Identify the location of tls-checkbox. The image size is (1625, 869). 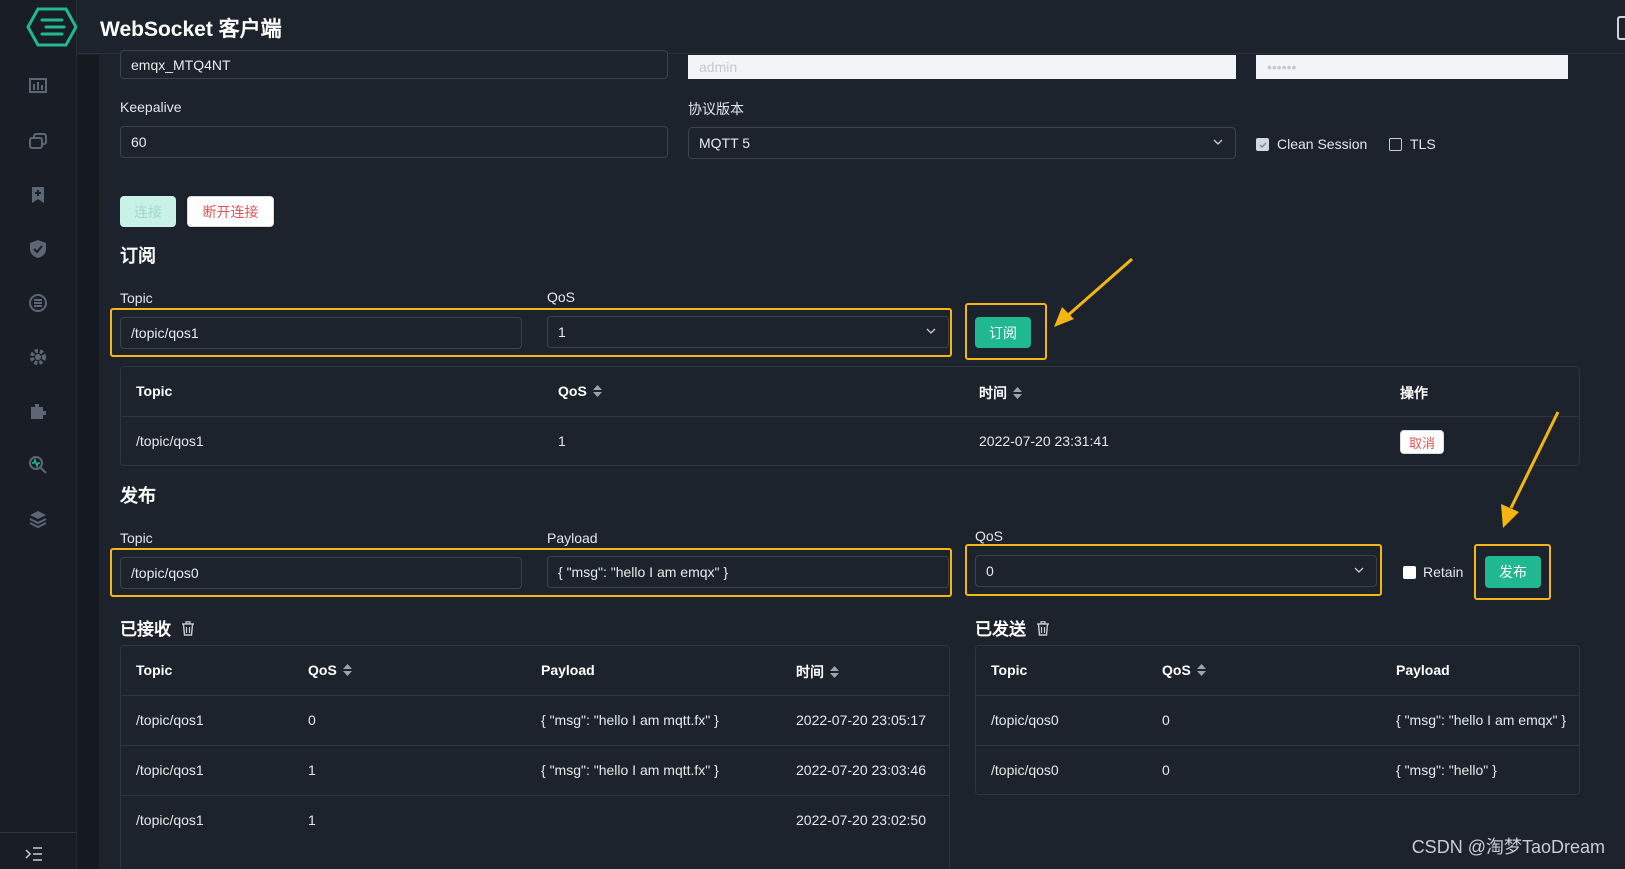
(1395, 144).